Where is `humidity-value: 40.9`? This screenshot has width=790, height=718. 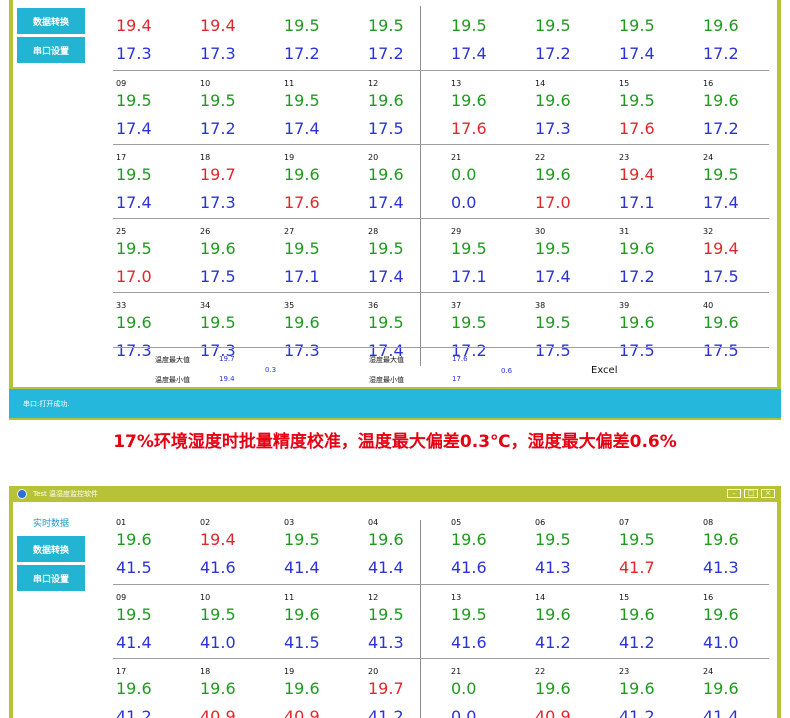
humidity-value: 40.9 is located at coordinates (218, 712).